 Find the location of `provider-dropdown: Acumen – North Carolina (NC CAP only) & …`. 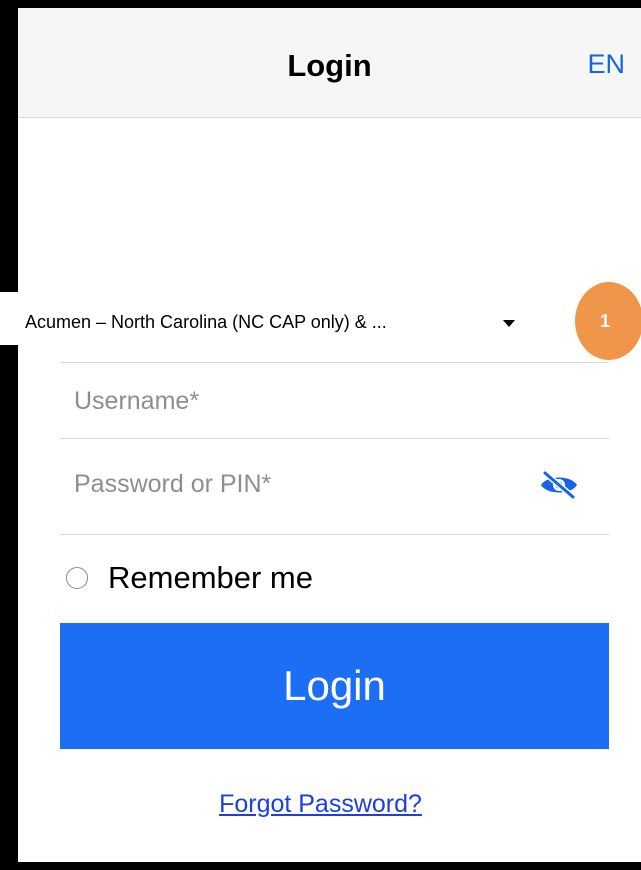

provider-dropdown: Acumen – North Carolina (NC CAP only) & … is located at coordinates (305, 324).